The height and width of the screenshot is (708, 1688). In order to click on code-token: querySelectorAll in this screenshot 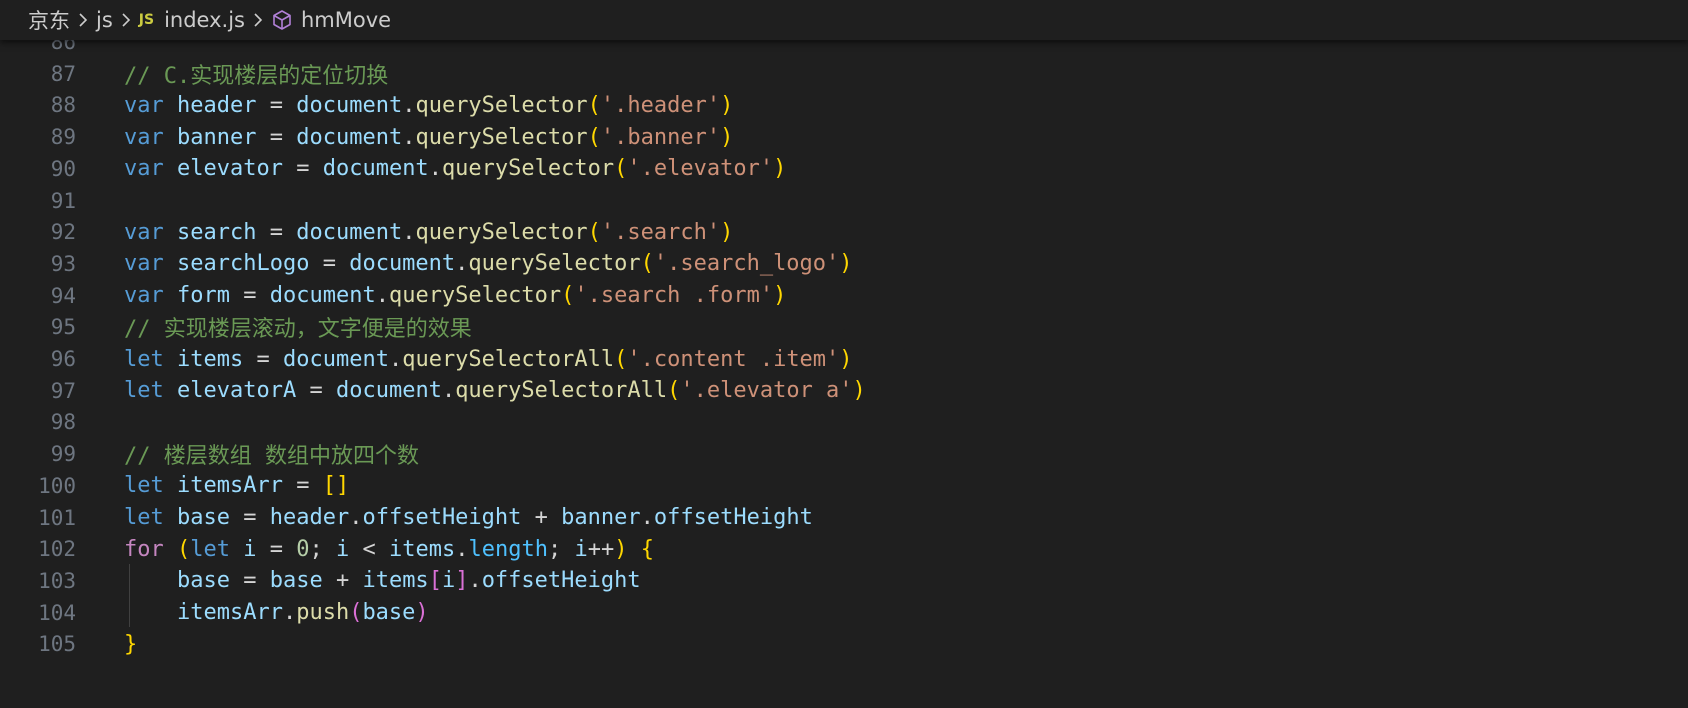, I will do `click(561, 391)`.